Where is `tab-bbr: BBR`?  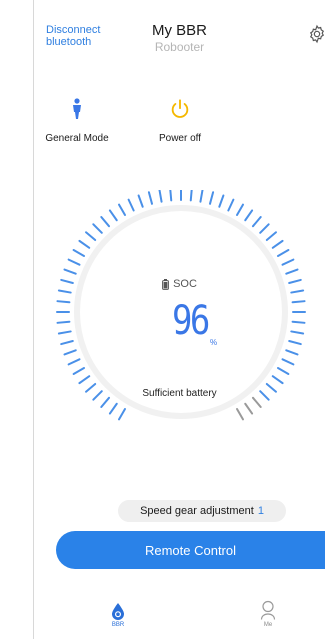 tab-bbr: BBR is located at coordinates (118, 612).